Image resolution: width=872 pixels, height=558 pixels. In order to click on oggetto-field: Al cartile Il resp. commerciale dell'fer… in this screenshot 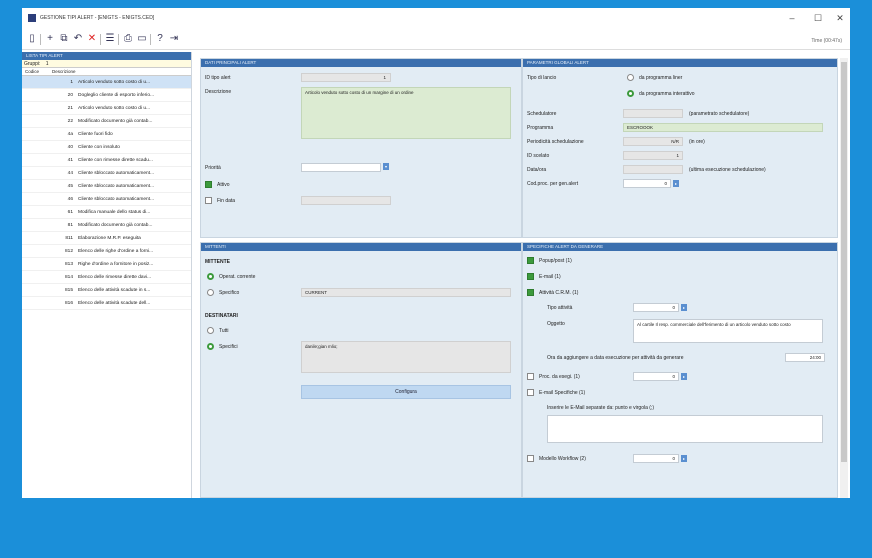, I will do `click(728, 331)`.